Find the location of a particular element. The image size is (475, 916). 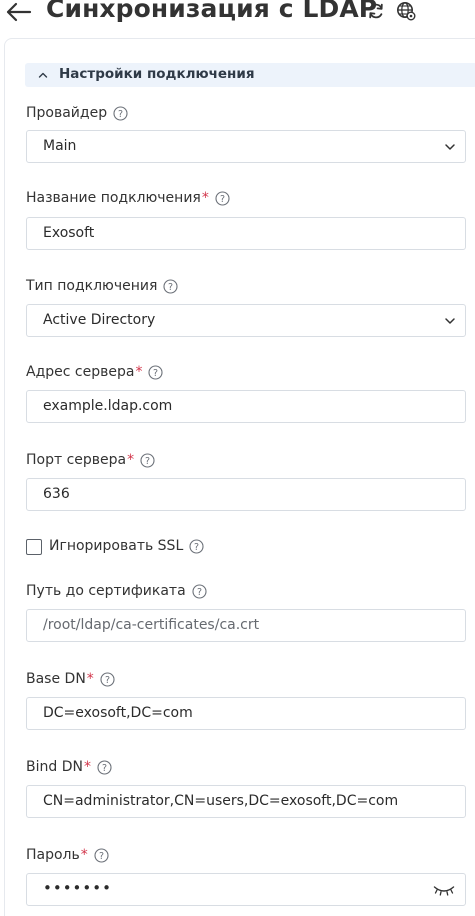

server-port-input: 636 is located at coordinates (246, 494).